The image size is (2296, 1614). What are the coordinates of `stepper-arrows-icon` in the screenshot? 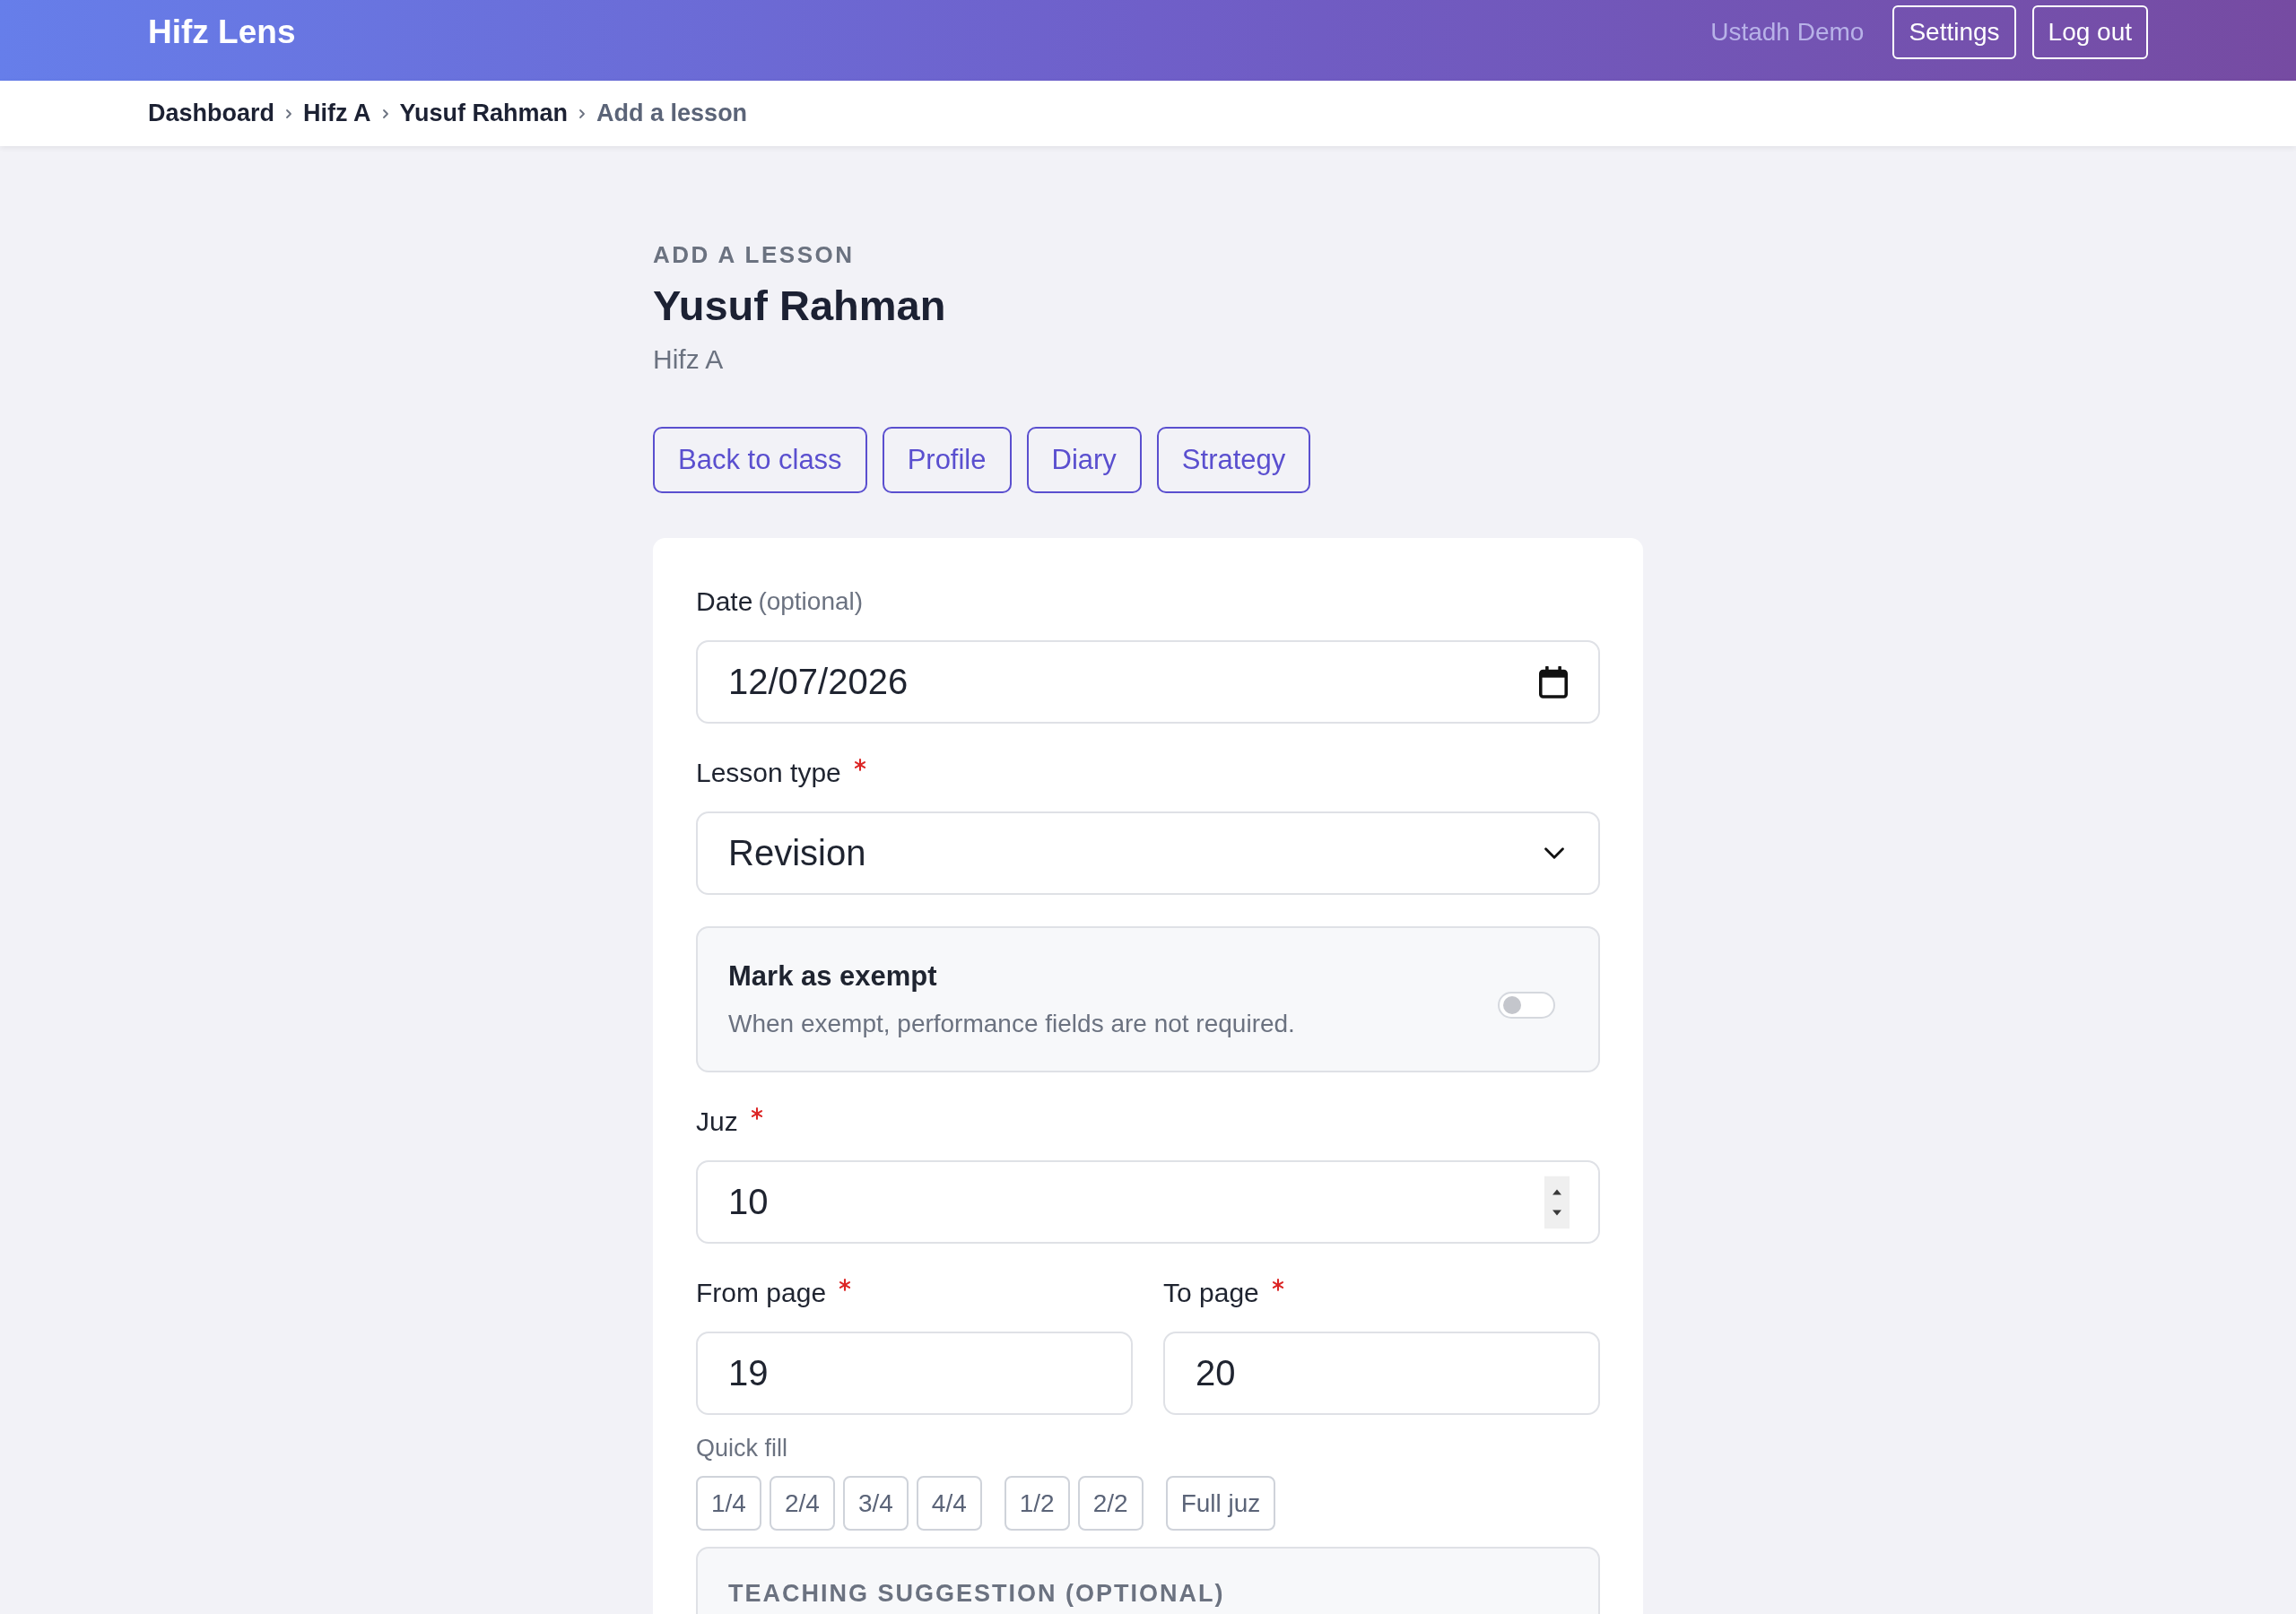 It's located at (1557, 1202).